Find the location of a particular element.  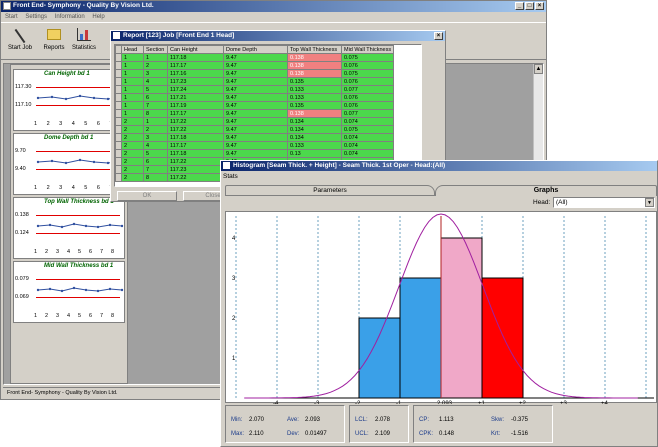

reports-label: Reports is located at coordinates (54, 48).